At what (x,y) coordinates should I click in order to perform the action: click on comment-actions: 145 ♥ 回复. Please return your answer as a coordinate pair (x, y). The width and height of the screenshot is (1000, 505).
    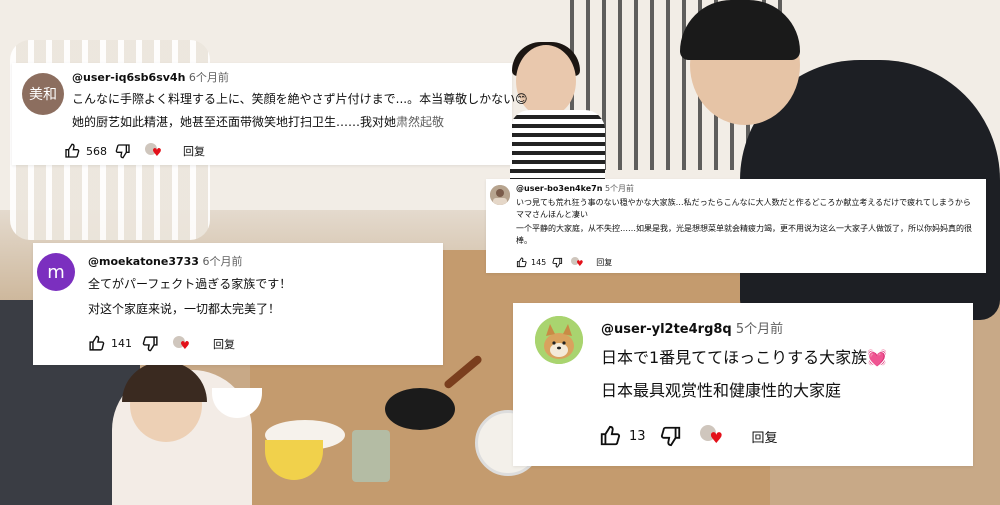
    Looking at the image, I should click on (564, 262).